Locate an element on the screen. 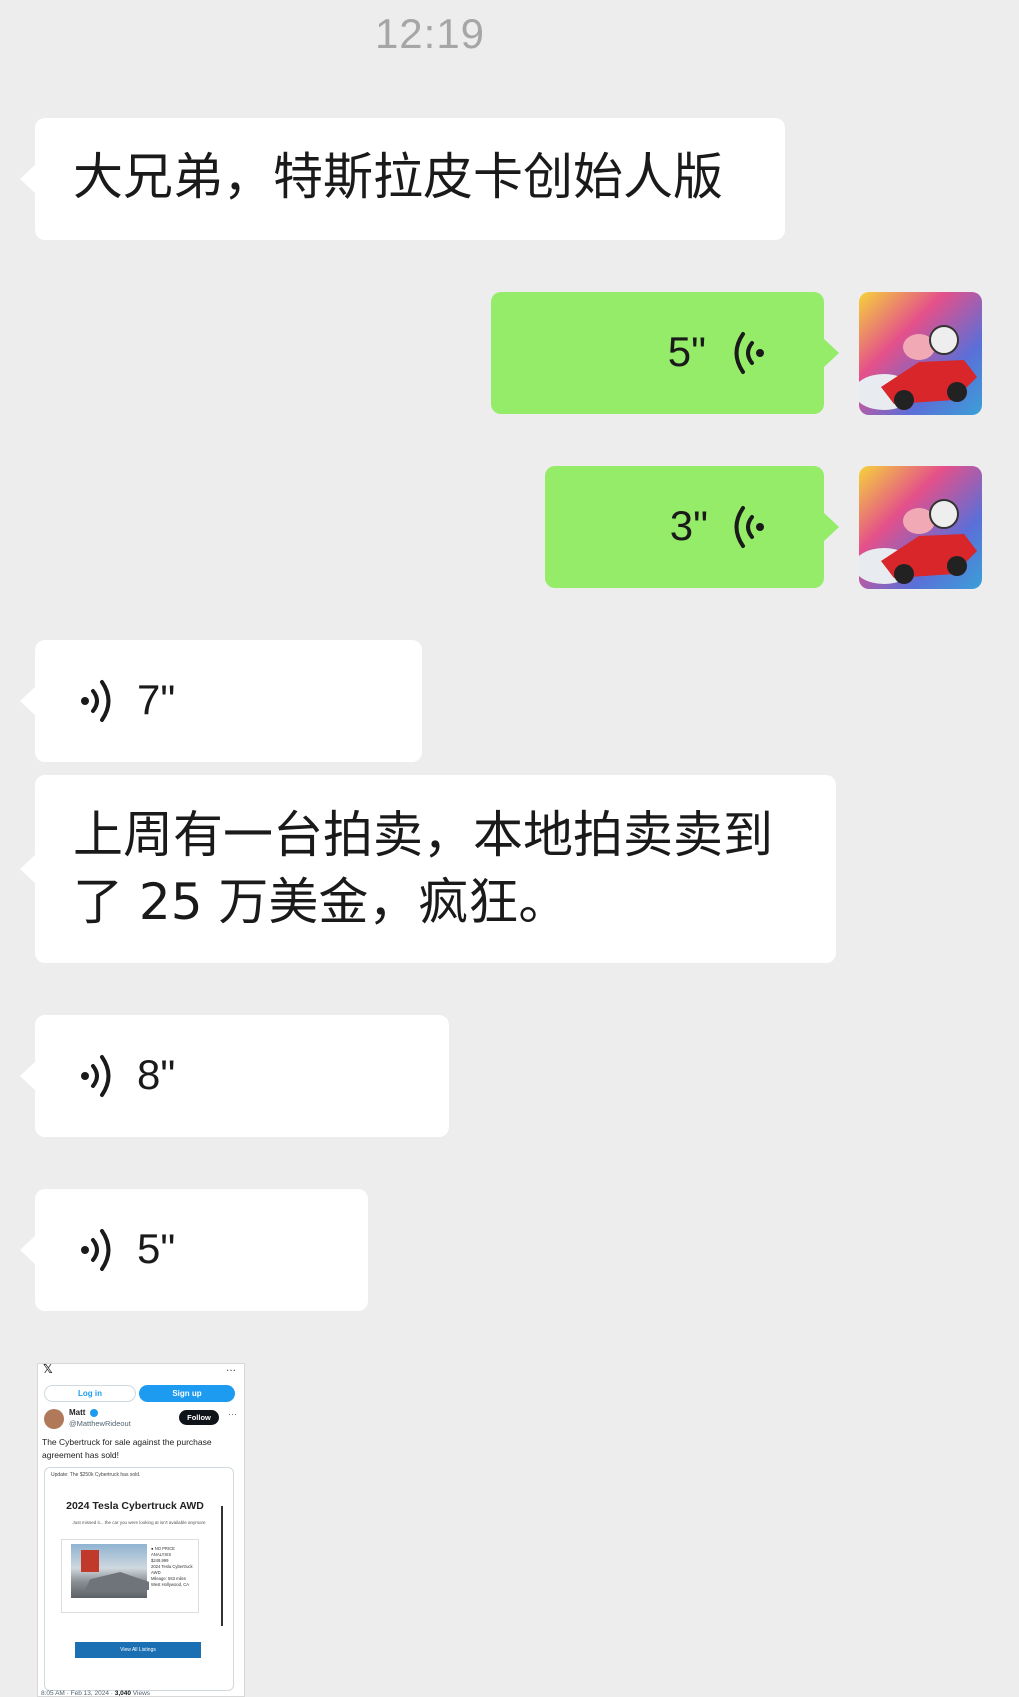  car-photo is located at coordinates (110, 1571).